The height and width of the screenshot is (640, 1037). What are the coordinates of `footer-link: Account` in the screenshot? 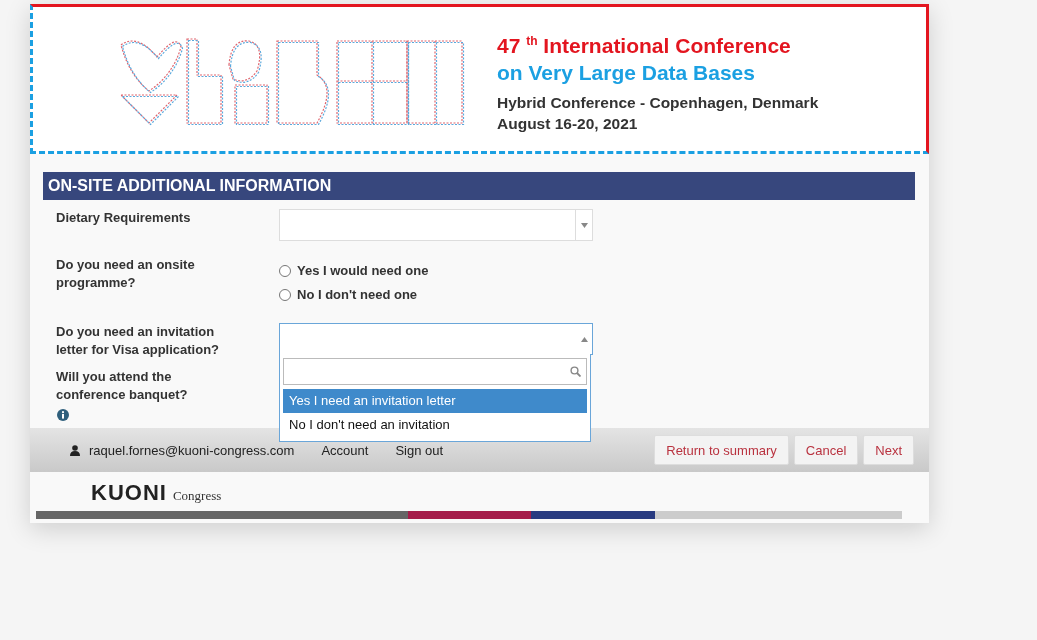 It's located at (345, 450).